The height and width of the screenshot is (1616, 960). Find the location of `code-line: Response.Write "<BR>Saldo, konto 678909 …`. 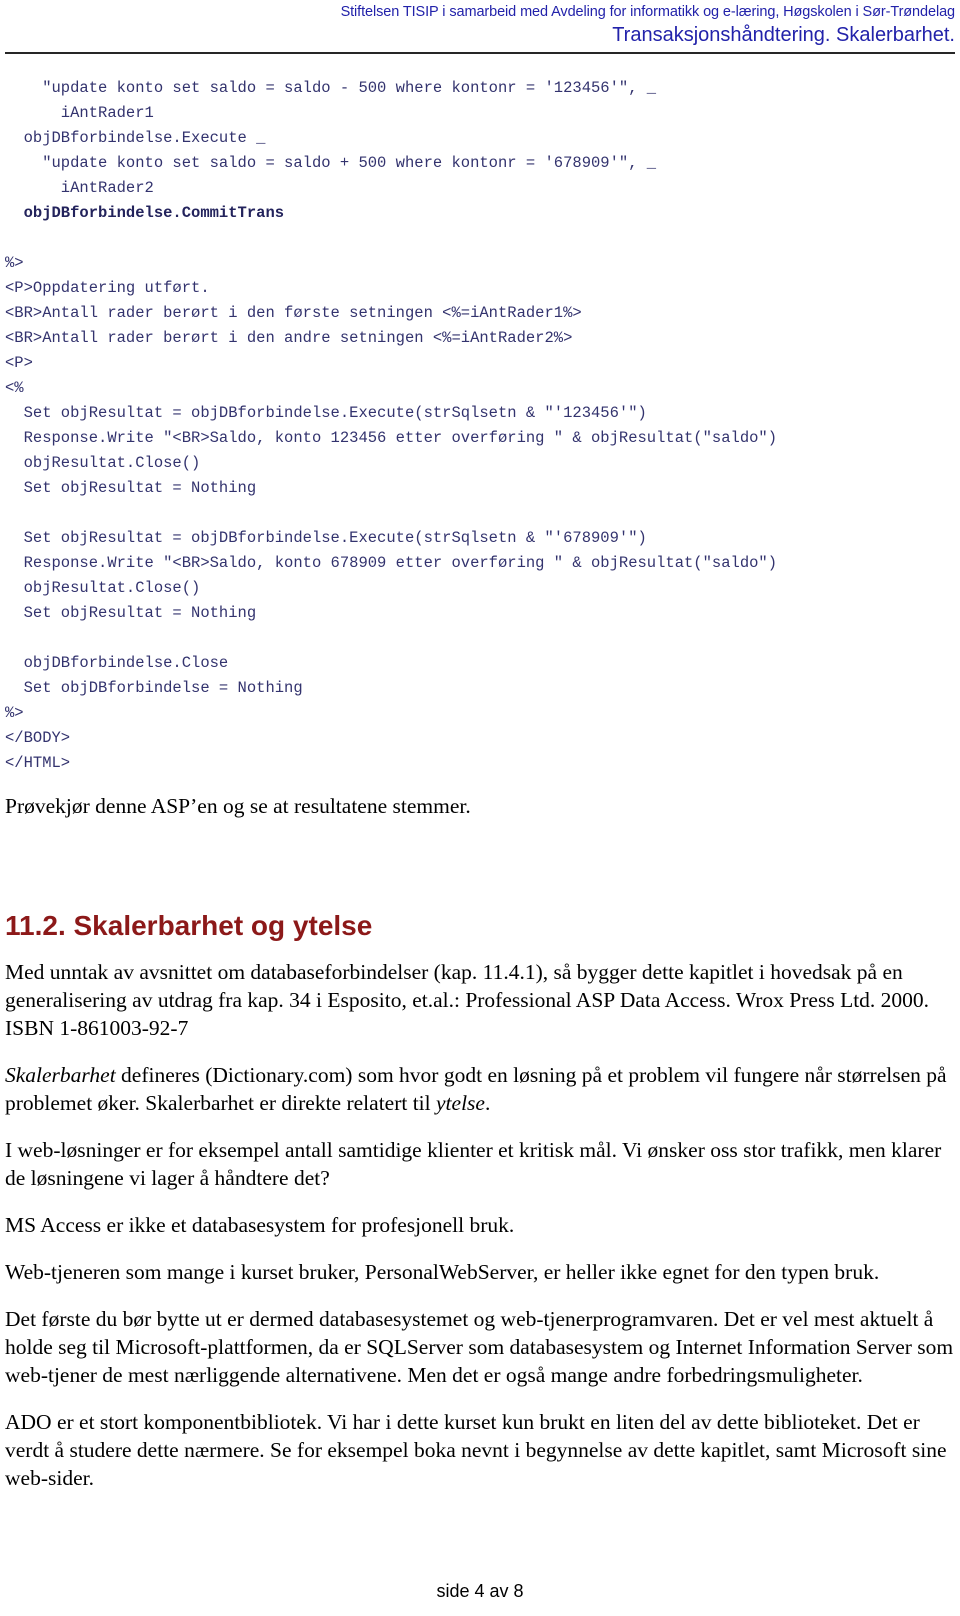

code-line: Response.Write "<BR>Saldo, konto 678909 … is located at coordinates (391, 562).